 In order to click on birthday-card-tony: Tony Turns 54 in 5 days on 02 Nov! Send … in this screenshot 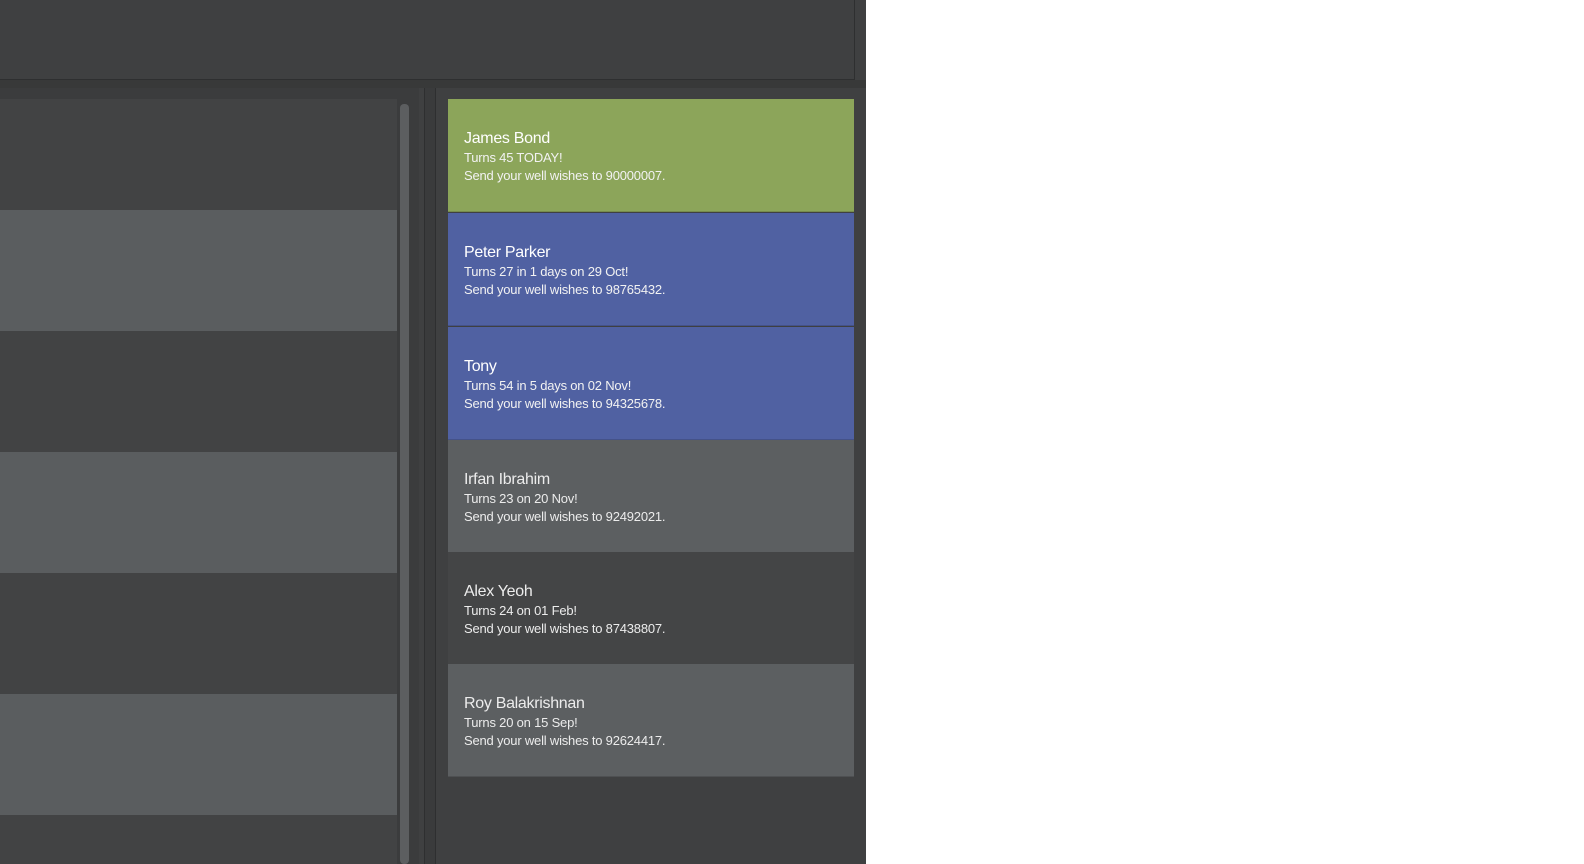, I will do `click(651, 383)`.